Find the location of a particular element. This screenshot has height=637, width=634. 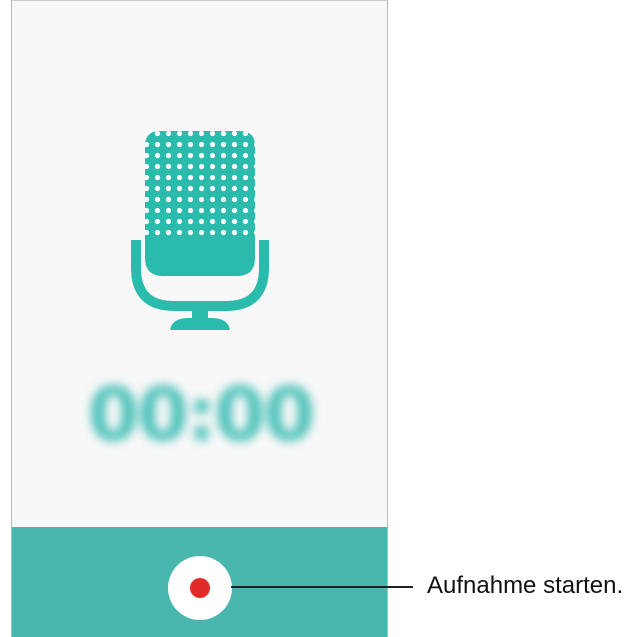

record-dot-icon is located at coordinates (200, 588).